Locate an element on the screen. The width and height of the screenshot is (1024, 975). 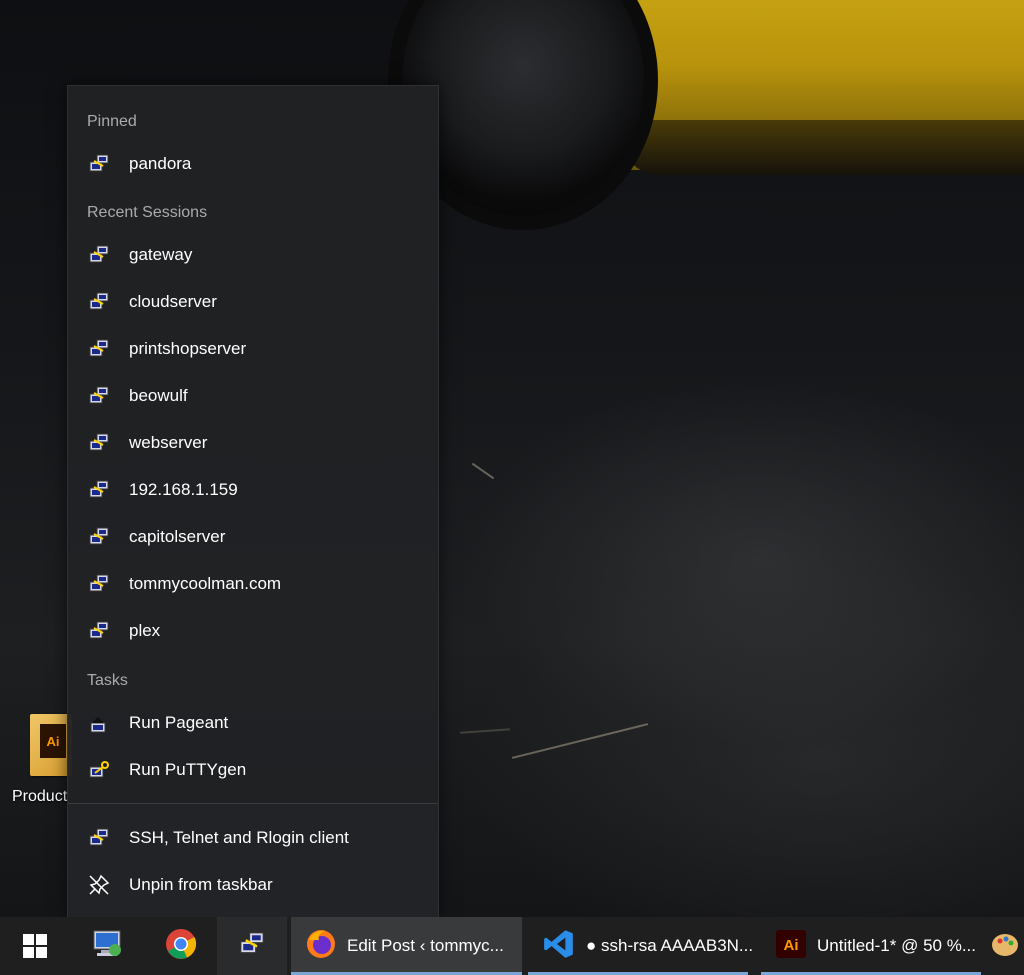
jumplist-item-gateway: gateway is located at coordinates (253, 255).